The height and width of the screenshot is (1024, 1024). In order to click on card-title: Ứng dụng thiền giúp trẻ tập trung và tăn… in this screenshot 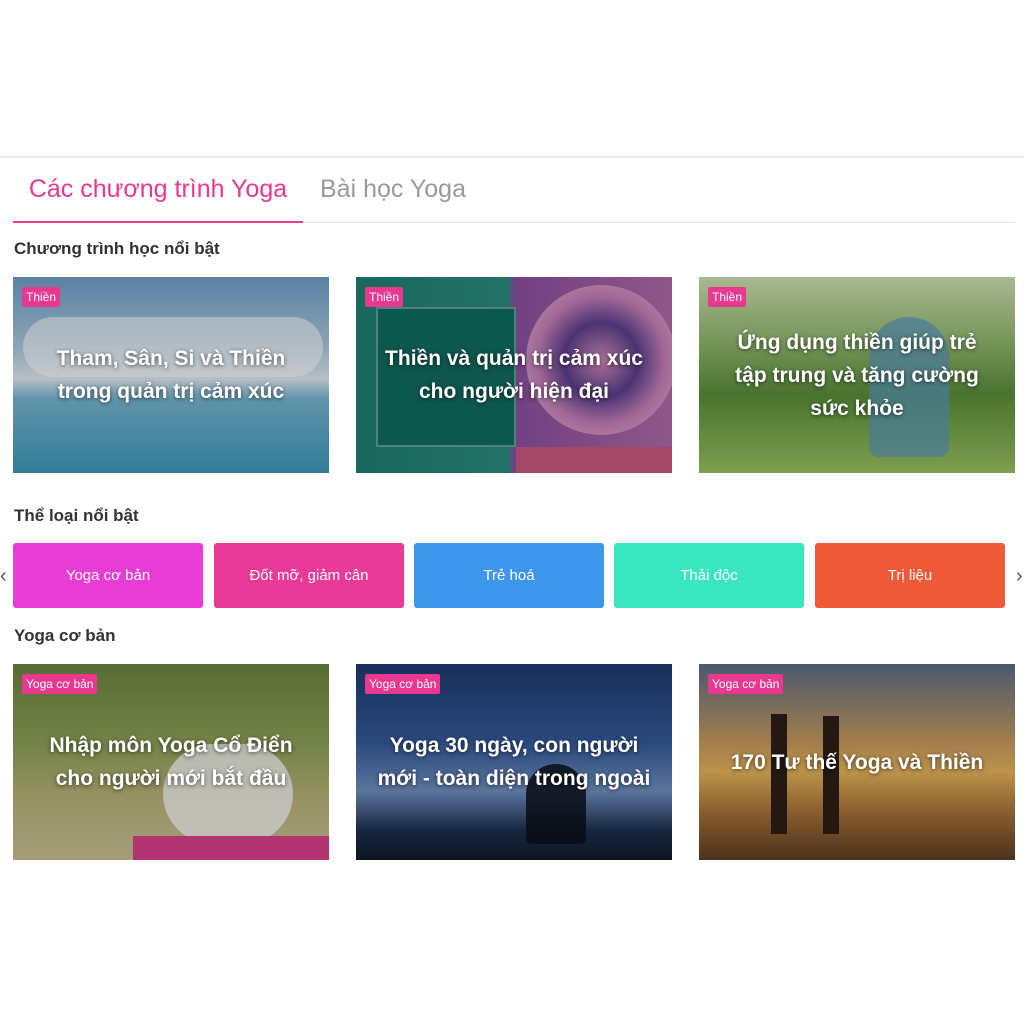, I will do `click(857, 375)`.